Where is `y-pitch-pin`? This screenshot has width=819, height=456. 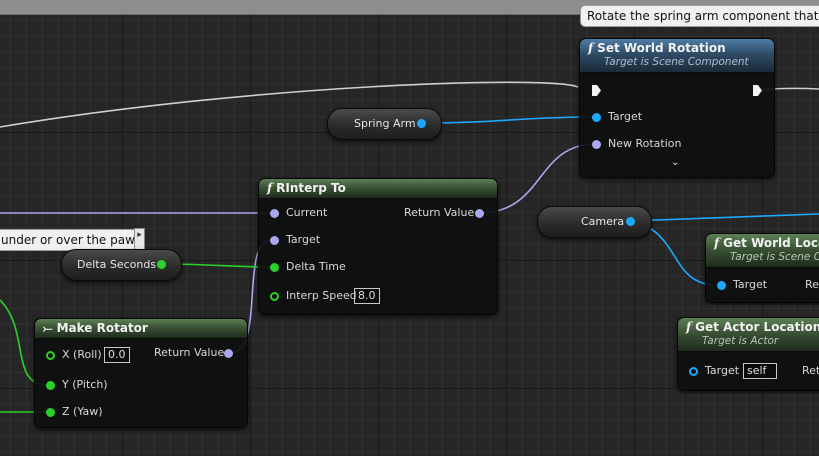
y-pitch-pin is located at coordinates (50, 385).